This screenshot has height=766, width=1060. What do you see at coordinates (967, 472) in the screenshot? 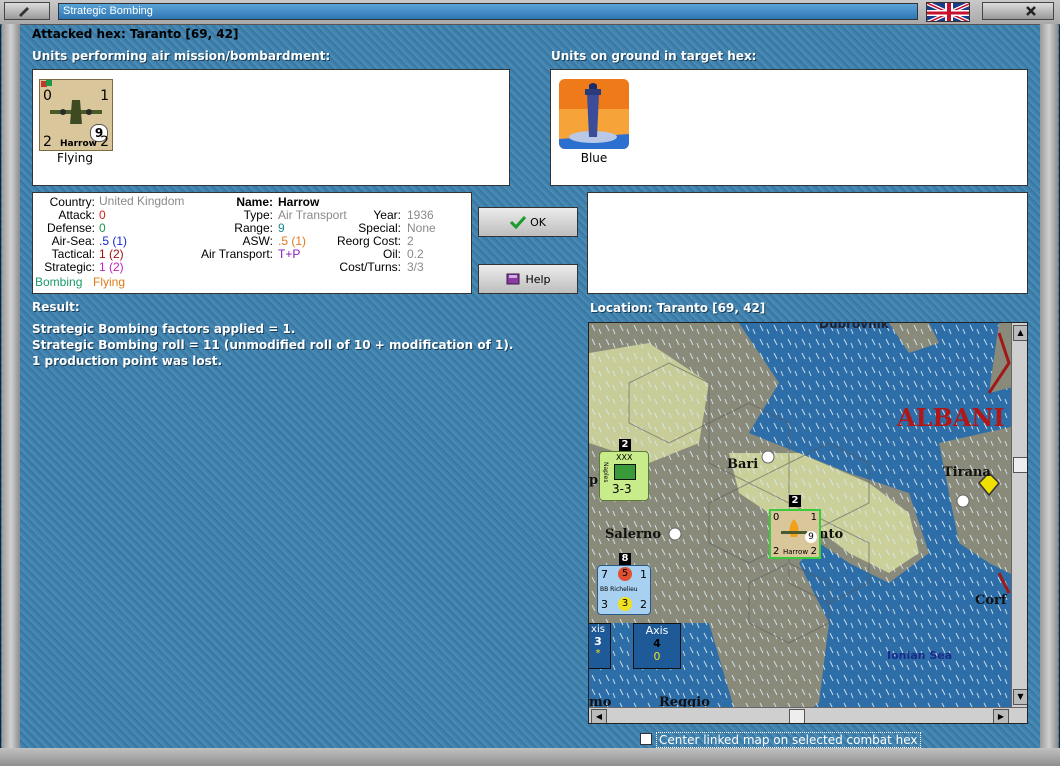
I see `map-label-tirana: Tirana` at bounding box center [967, 472].